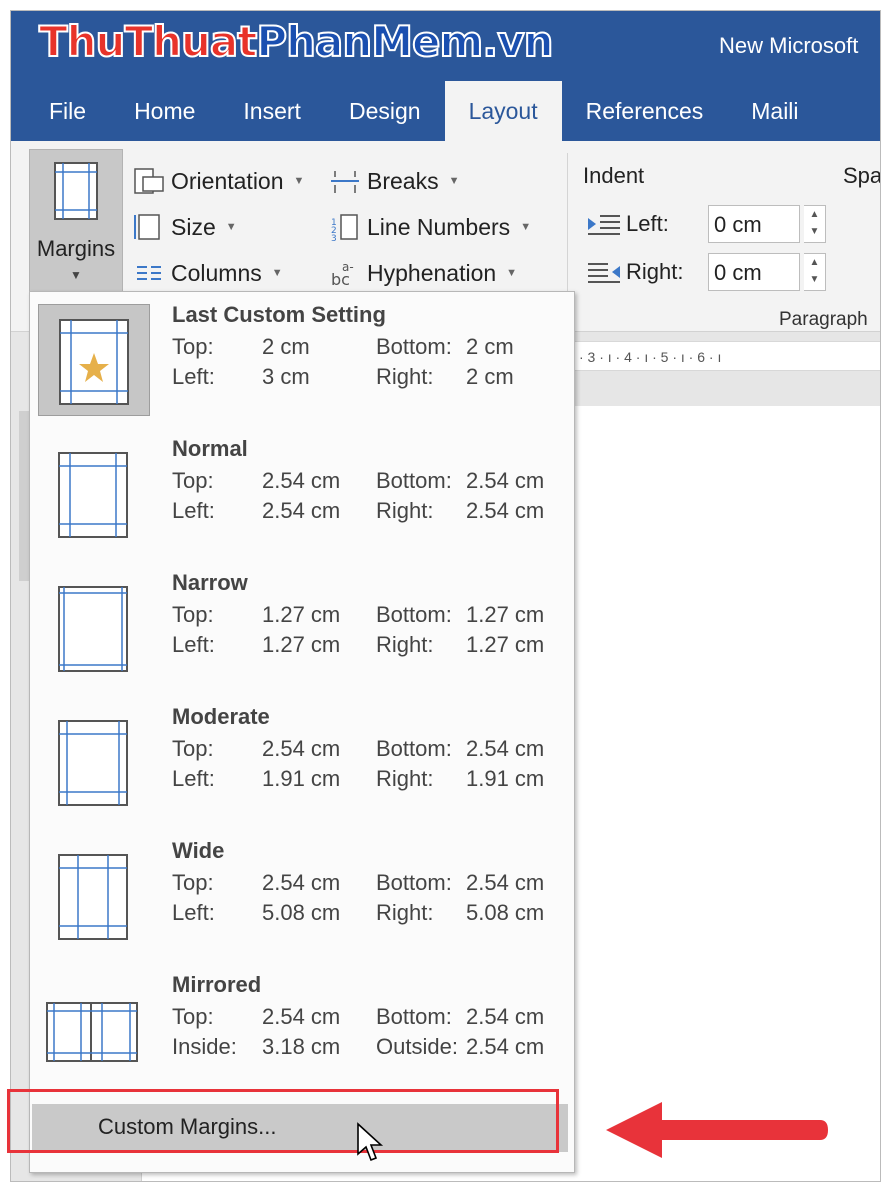 The image size is (881, 1182). I want to click on indent-right-icon, so click(604, 273).